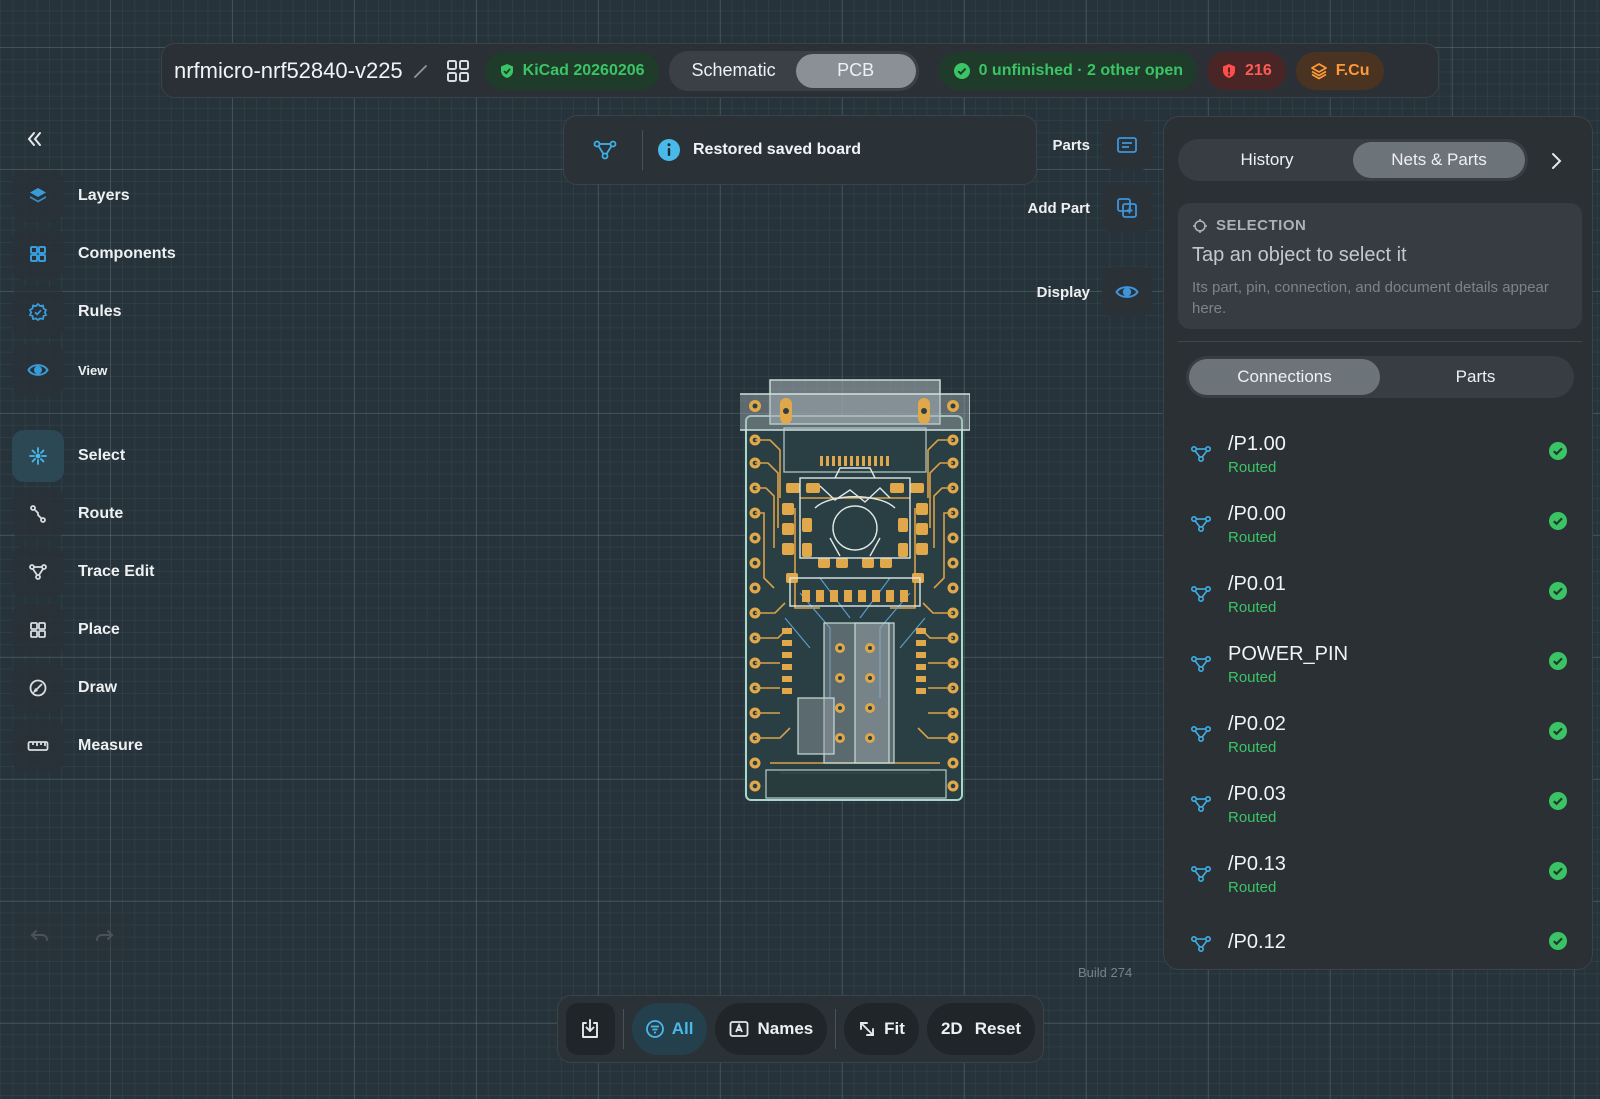  Describe the element at coordinates (571, 70) in the screenshot. I see `kicad-version-badge: KiCad 20260206` at that location.